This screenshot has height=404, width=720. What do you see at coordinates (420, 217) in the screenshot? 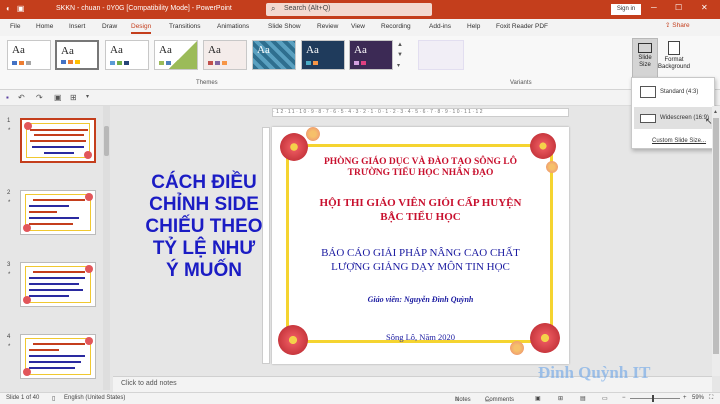
I see `slide-contest-line2: BẬC TIỂU HỌC` at bounding box center [420, 217].